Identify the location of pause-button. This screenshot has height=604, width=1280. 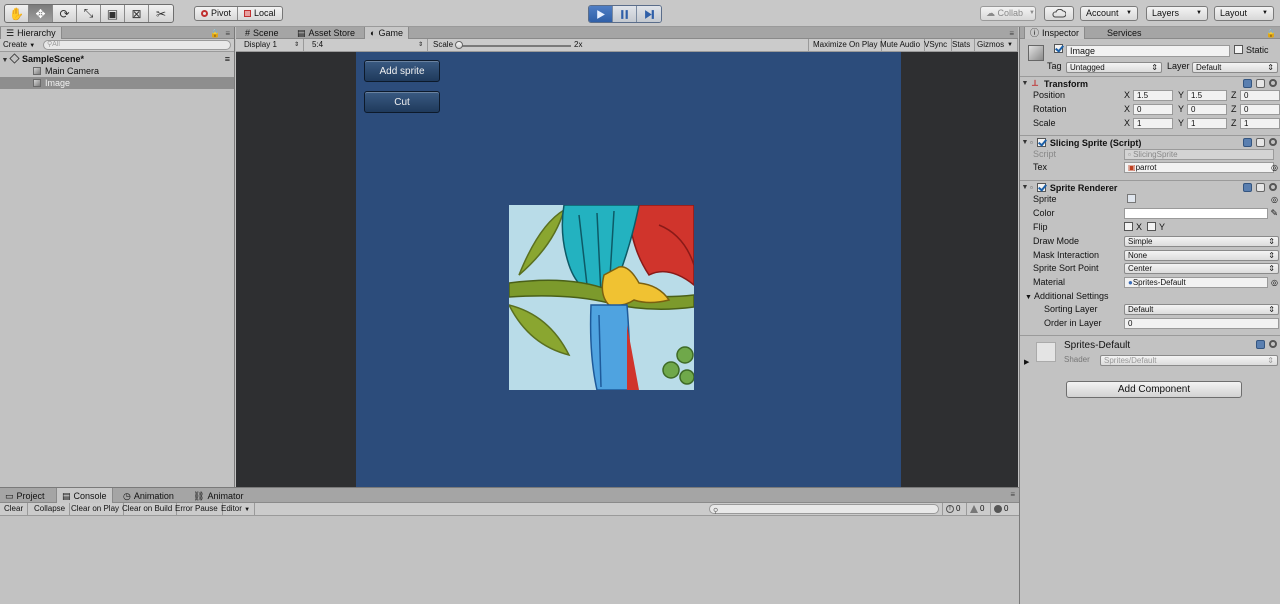
(625, 14).